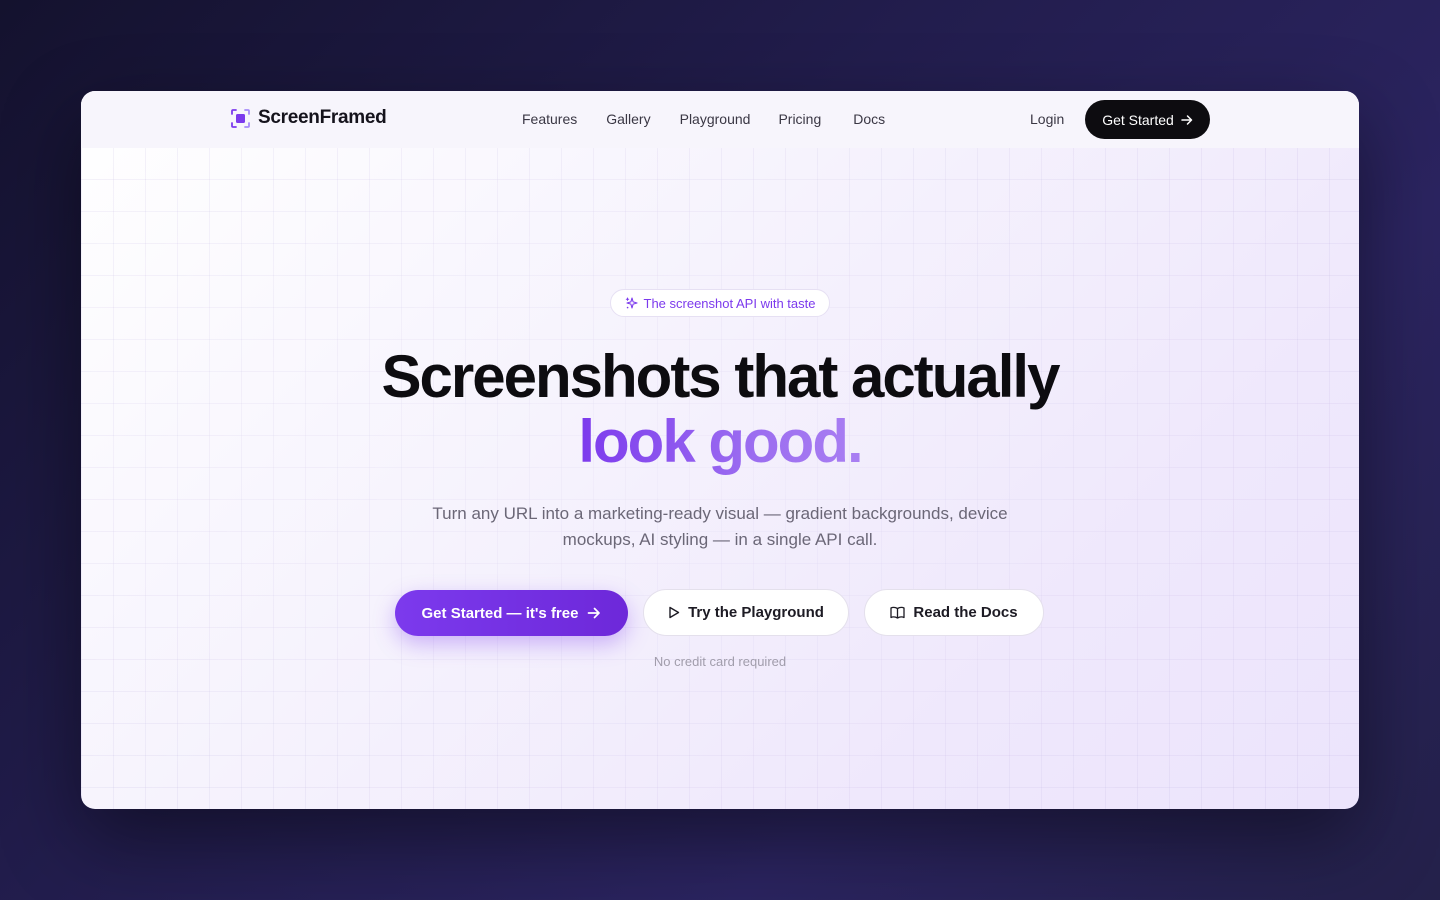  What do you see at coordinates (756, 612) in the screenshot?
I see `try-playground-label: Try the Playground` at bounding box center [756, 612].